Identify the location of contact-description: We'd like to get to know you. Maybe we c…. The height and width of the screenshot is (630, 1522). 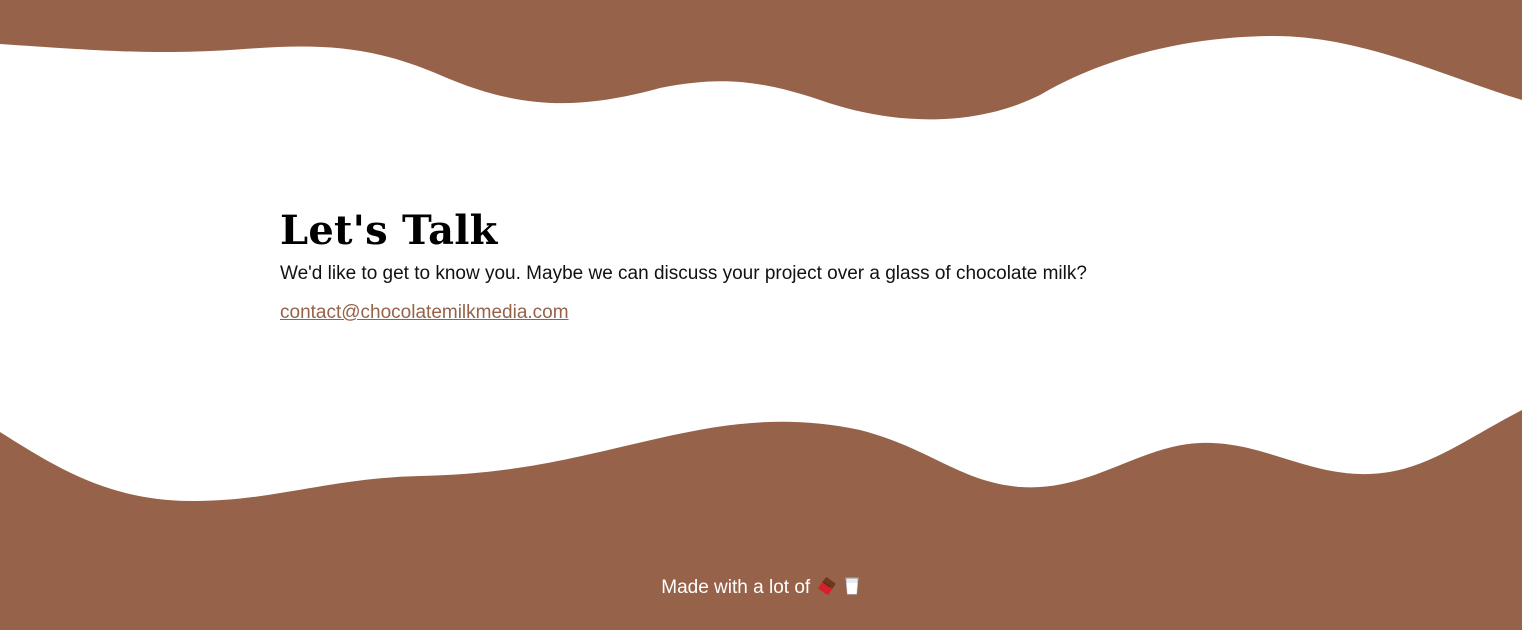
(683, 273).